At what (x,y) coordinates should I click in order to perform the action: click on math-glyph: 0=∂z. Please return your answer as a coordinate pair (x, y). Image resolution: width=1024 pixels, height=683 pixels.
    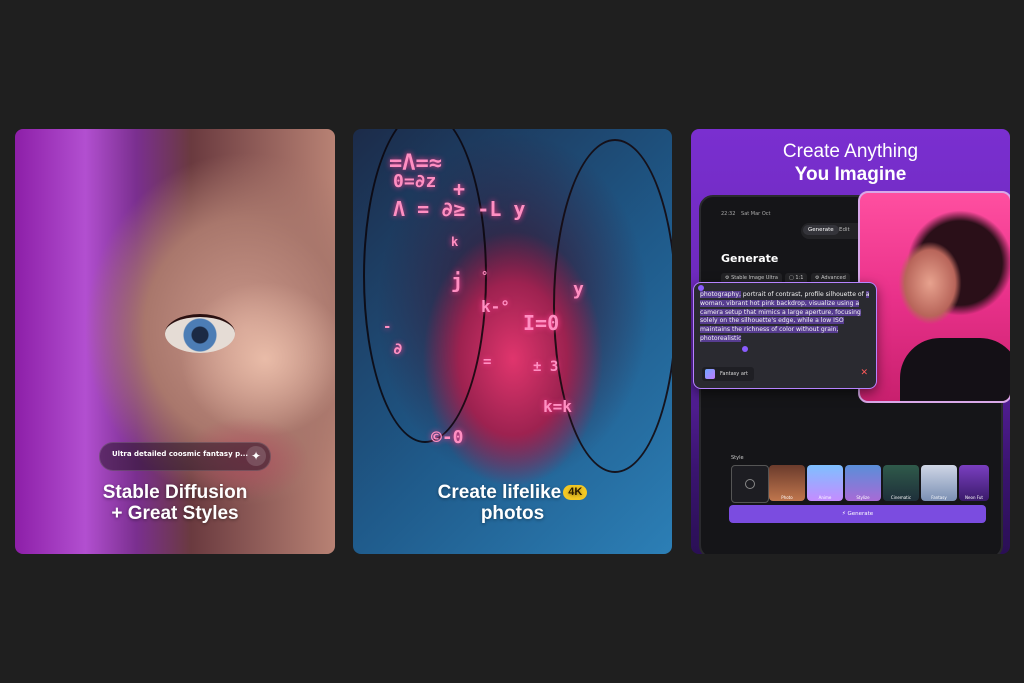
    Looking at the image, I should click on (415, 181).